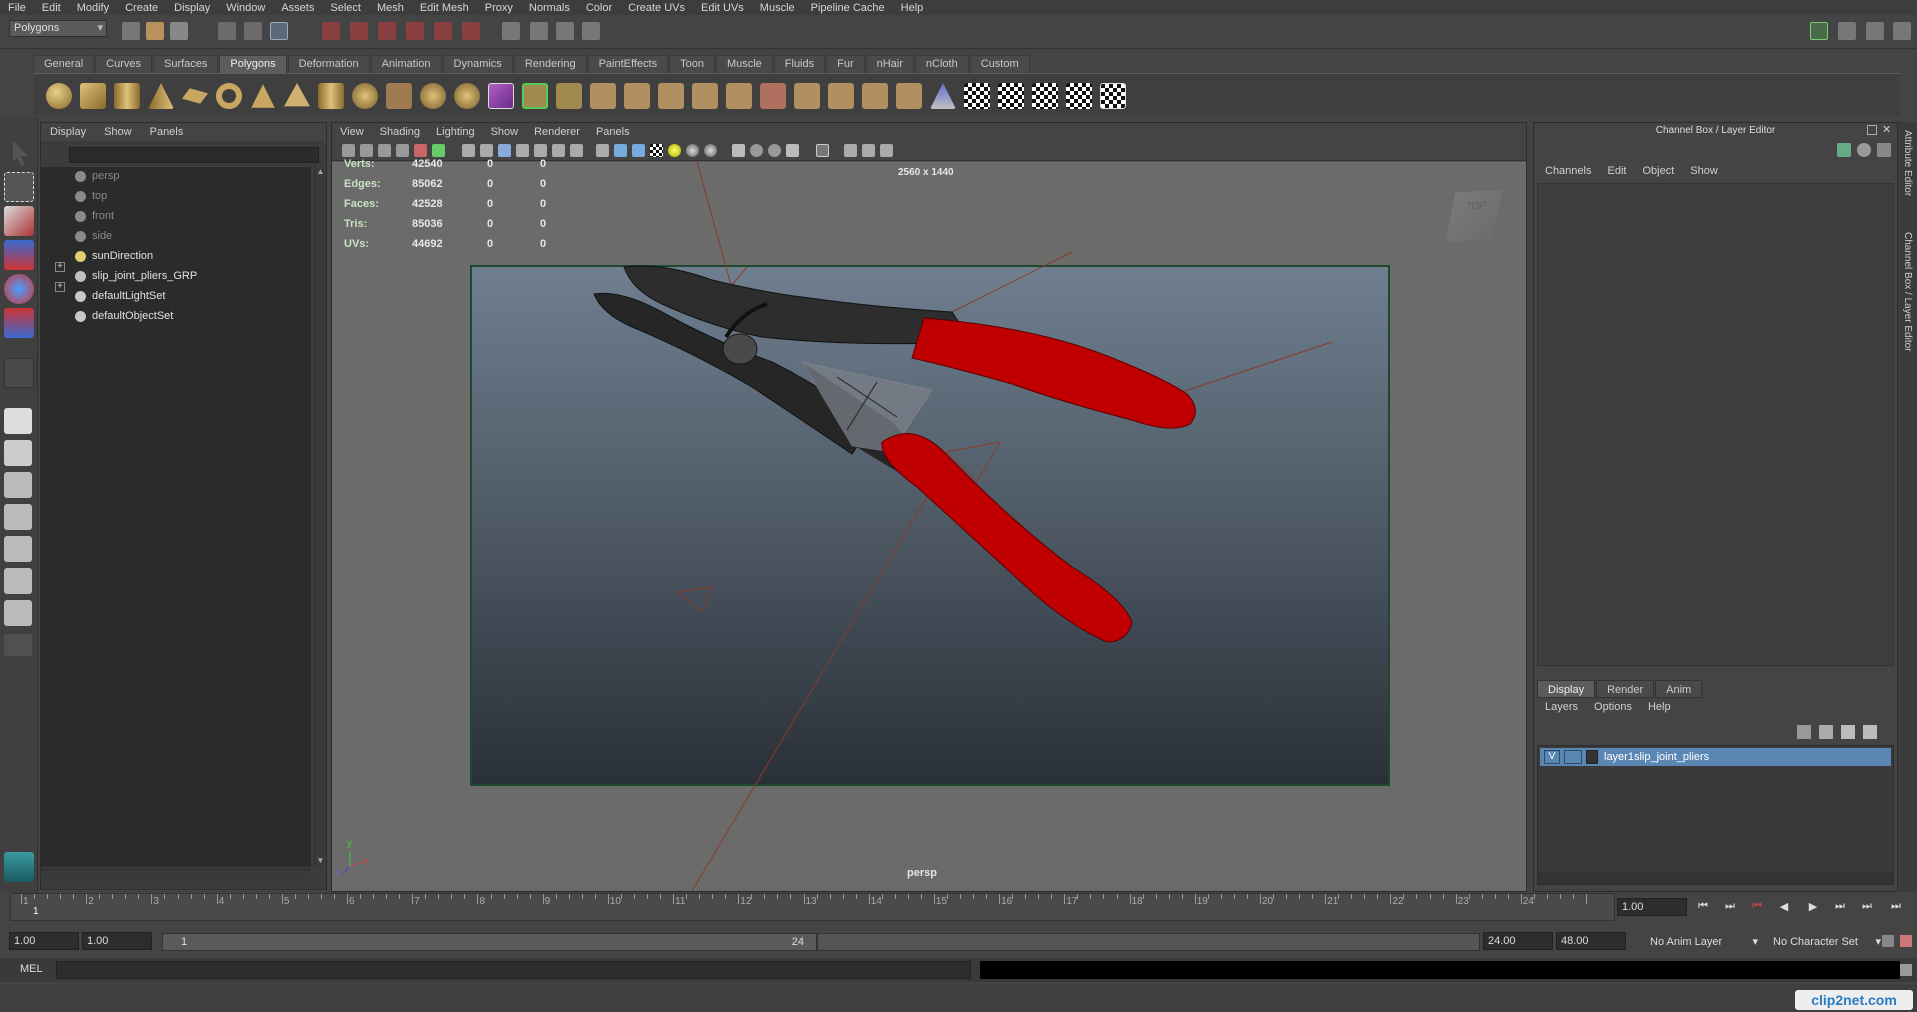  Describe the element at coordinates (471, 31) in the screenshot. I see `snap-live-icon` at that location.